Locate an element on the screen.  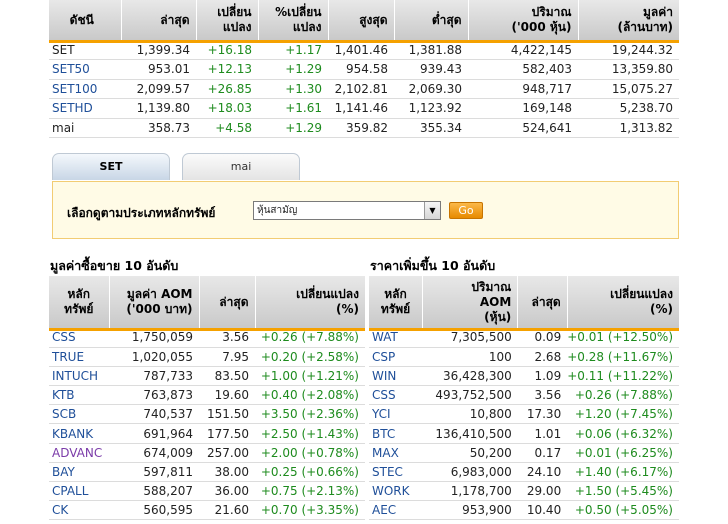
table-row: YCI 10,800 17.30 +1.20 (+7.45%) is located at coordinates (524, 414).